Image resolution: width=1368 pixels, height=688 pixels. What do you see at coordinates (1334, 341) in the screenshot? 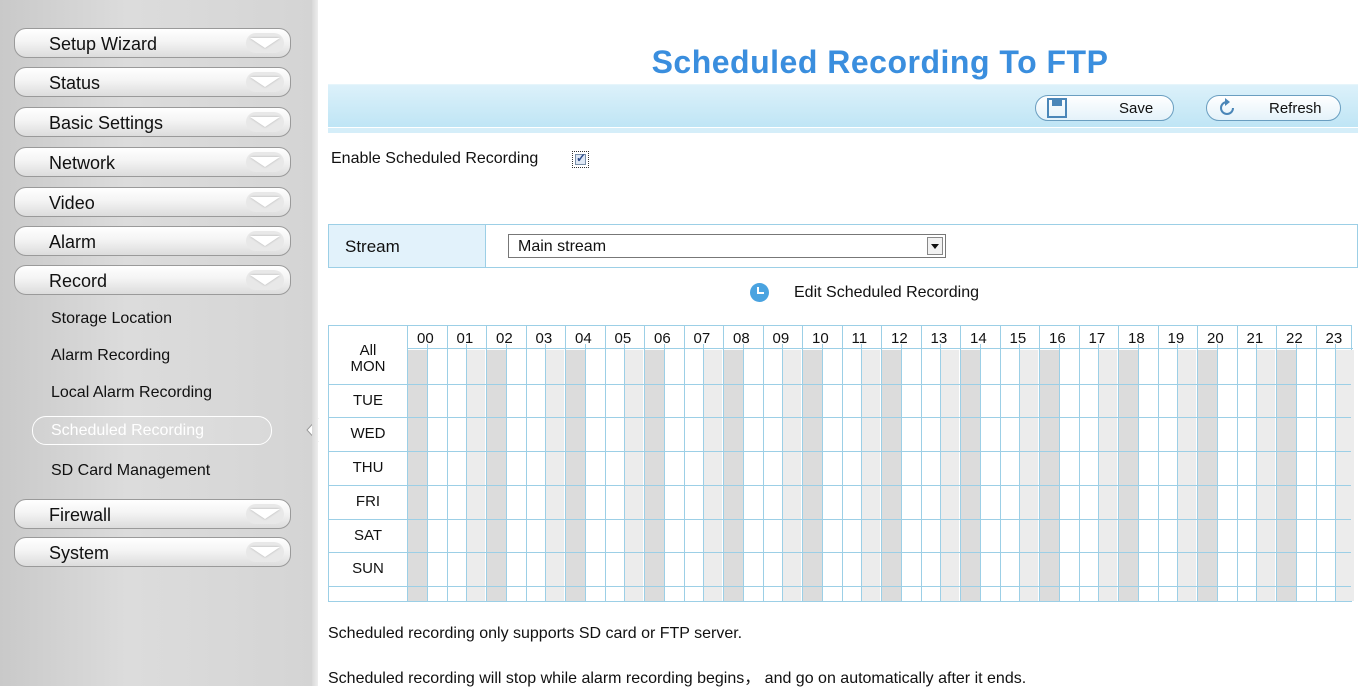
I see `hour-label: 23` at bounding box center [1334, 341].